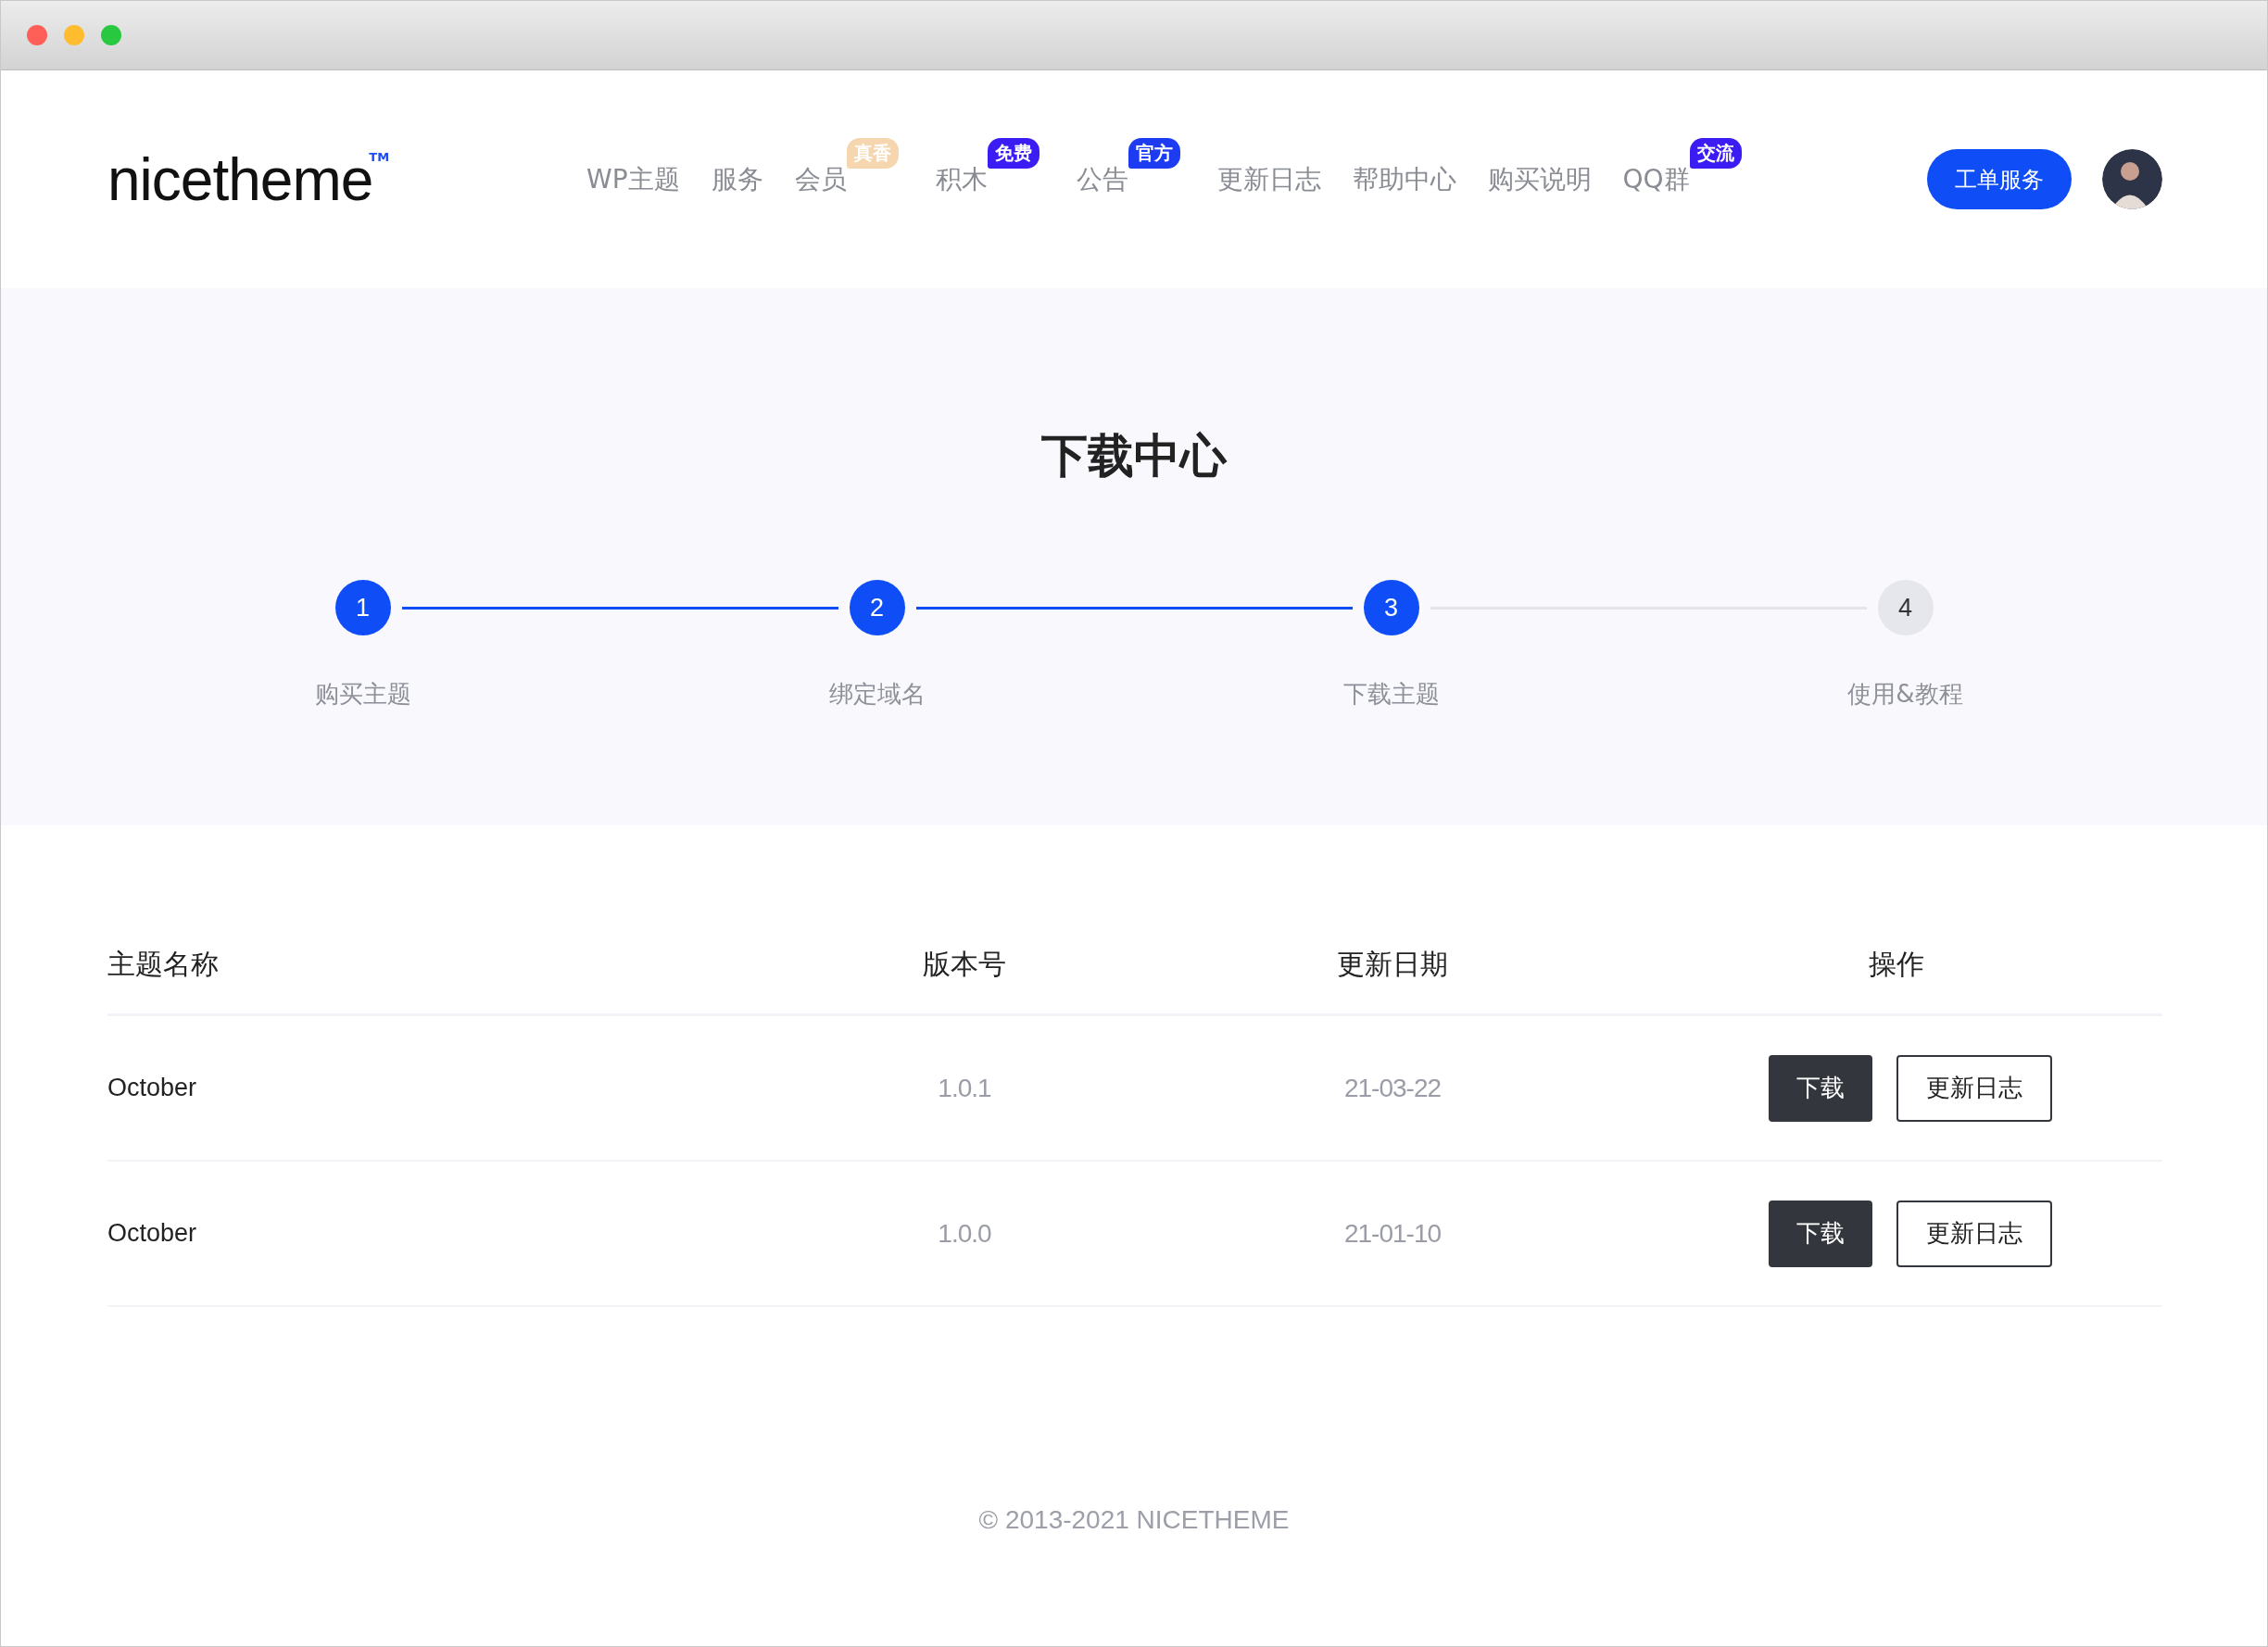 The image size is (2268, 1647). What do you see at coordinates (962, 179) in the screenshot?
I see `nav-link: 积木` at bounding box center [962, 179].